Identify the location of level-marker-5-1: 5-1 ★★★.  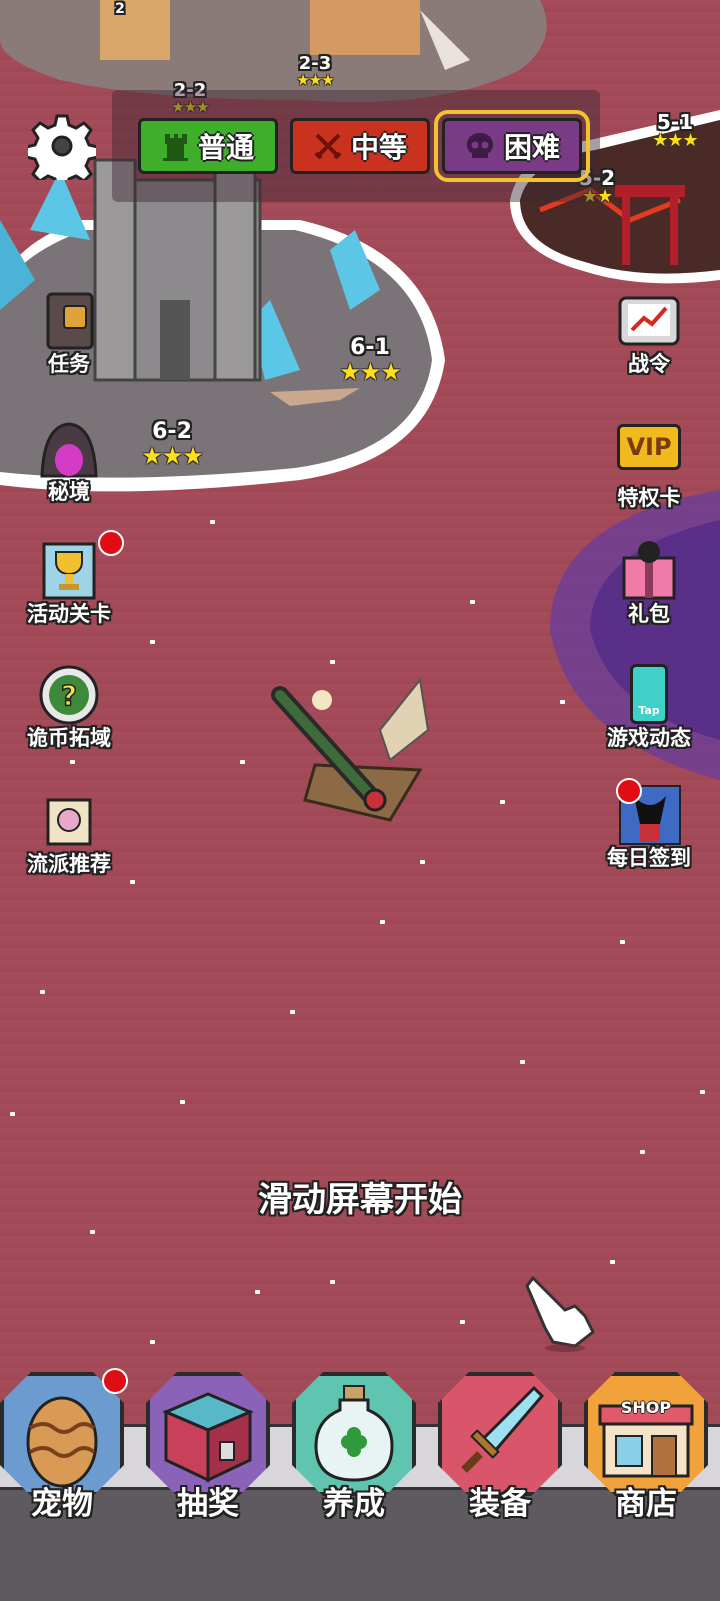
(675, 131).